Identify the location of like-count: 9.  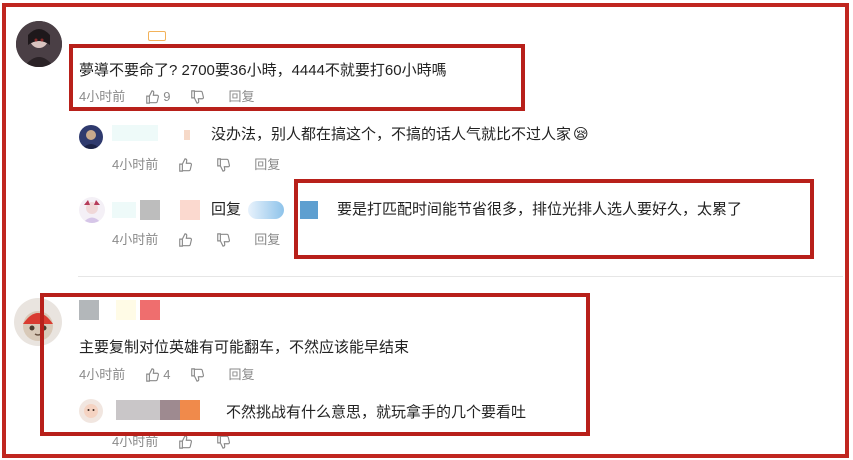
(167, 96).